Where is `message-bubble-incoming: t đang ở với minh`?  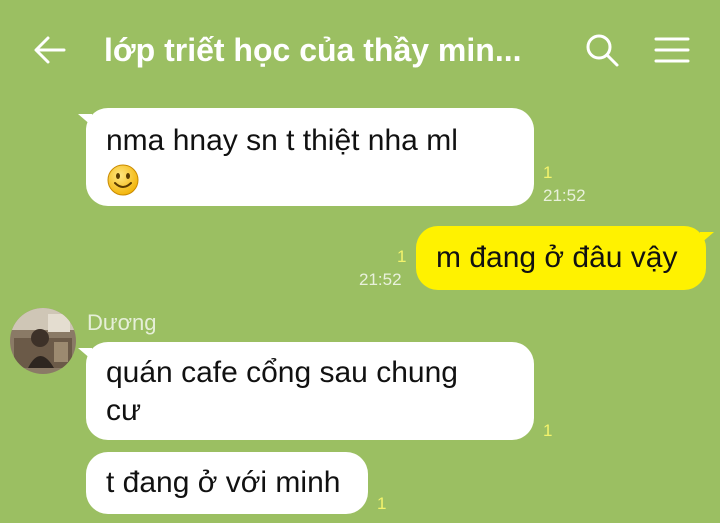 message-bubble-incoming: t đang ở với minh is located at coordinates (227, 483).